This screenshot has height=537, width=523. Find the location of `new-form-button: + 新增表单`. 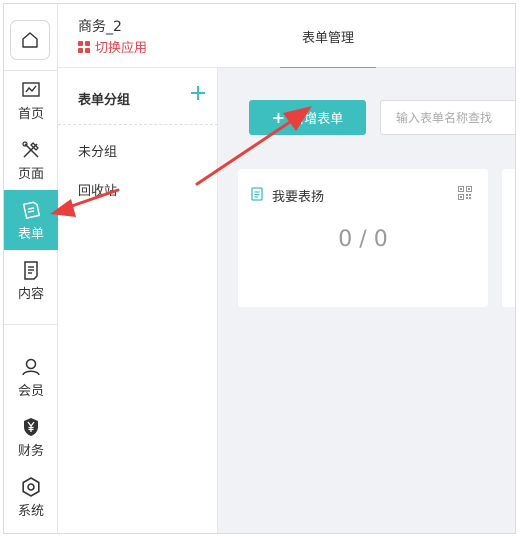

new-form-button: + 新增表单 is located at coordinates (307, 117).